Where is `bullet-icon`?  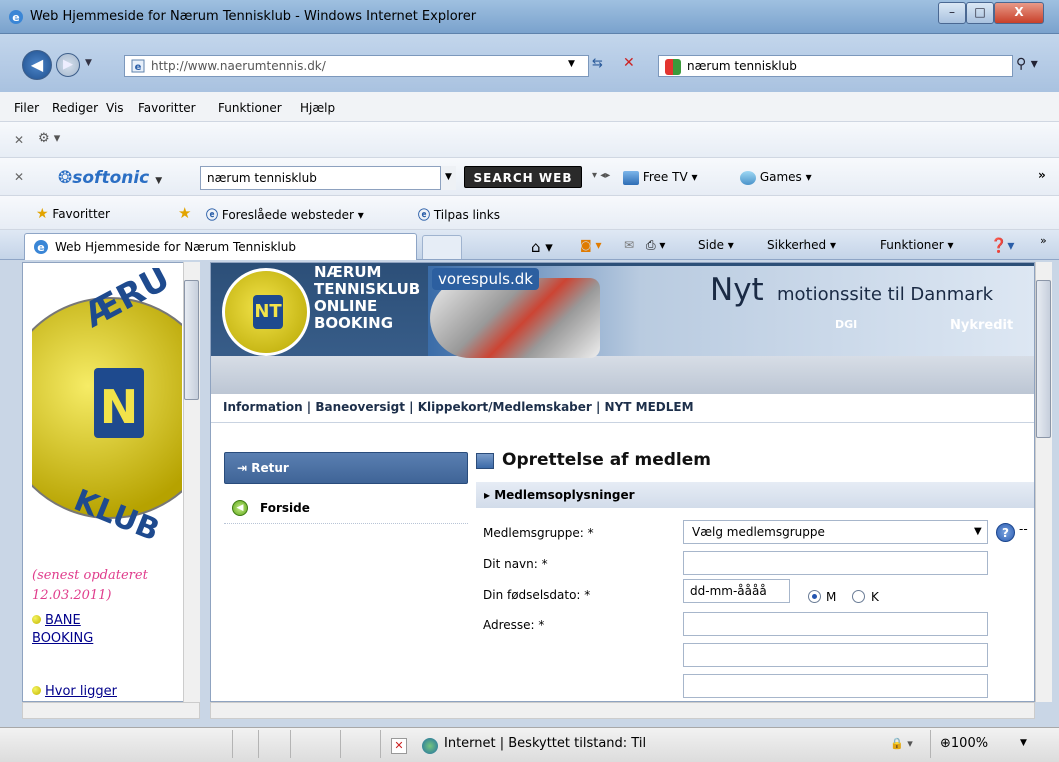
bullet-icon is located at coordinates (36, 619).